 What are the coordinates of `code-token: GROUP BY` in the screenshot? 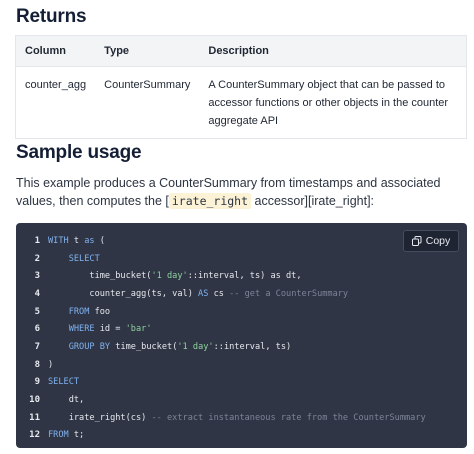 It's located at (89, 346).